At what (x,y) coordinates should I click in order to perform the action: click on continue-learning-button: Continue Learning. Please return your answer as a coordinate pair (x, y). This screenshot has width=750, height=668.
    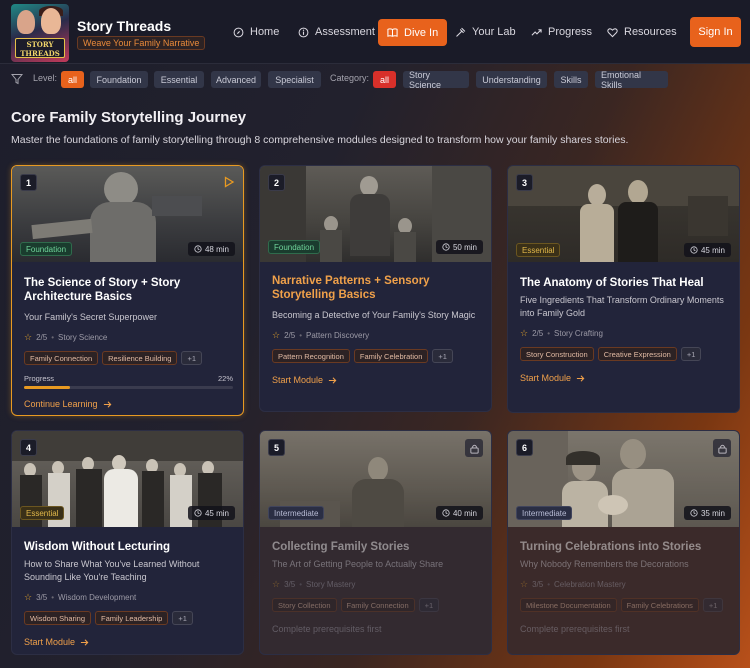
    Looking at the image, I should click on (128, 404).